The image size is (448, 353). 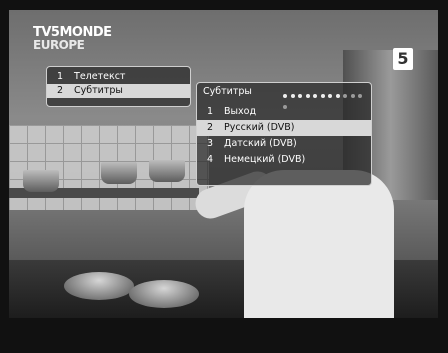 I want to click on main-menu: 1 Телетекст 2 Субтитры, so click(x=118, y=86).